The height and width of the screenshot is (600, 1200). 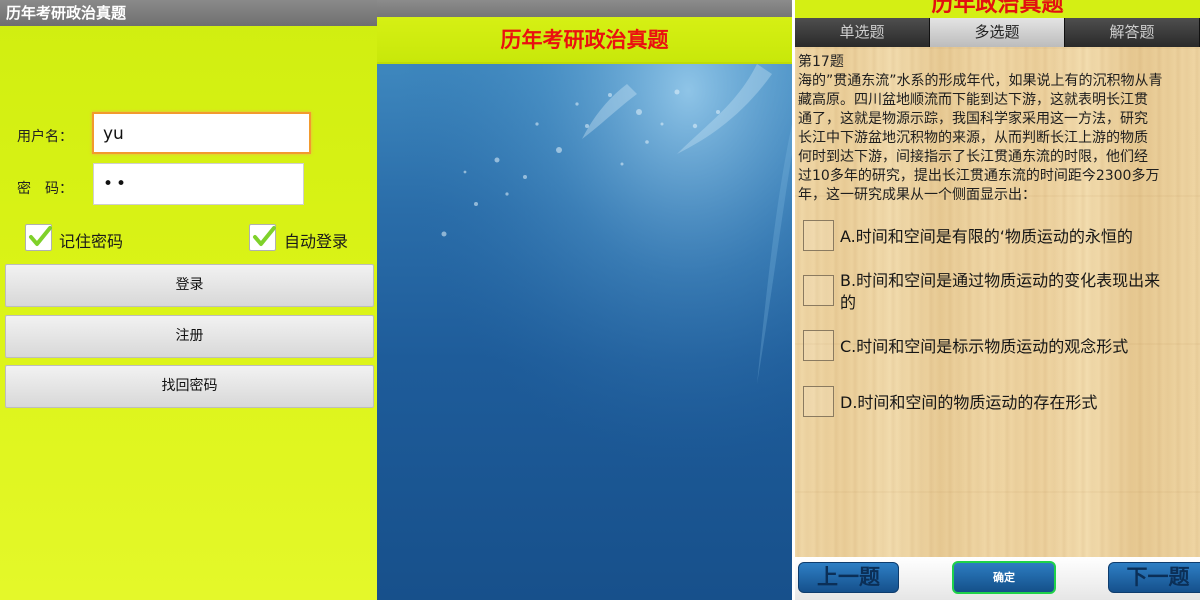 I want to click on option-d-text: D.时间和空间的物质运动的存在形式, so click(x=969, y=402).